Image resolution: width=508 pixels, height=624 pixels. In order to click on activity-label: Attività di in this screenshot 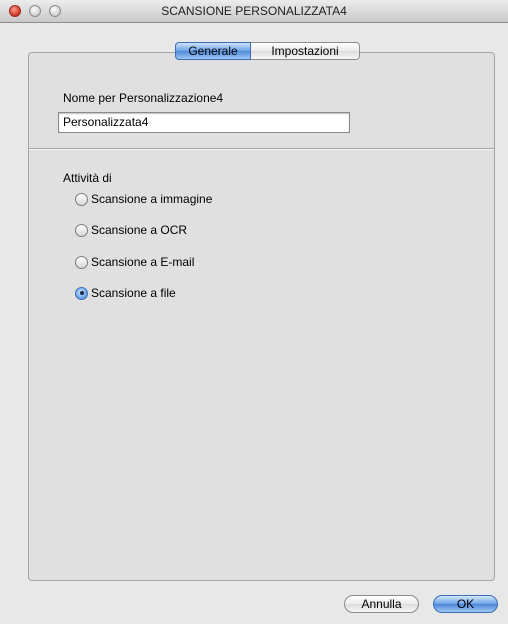, I will do `click(87, 178)`.